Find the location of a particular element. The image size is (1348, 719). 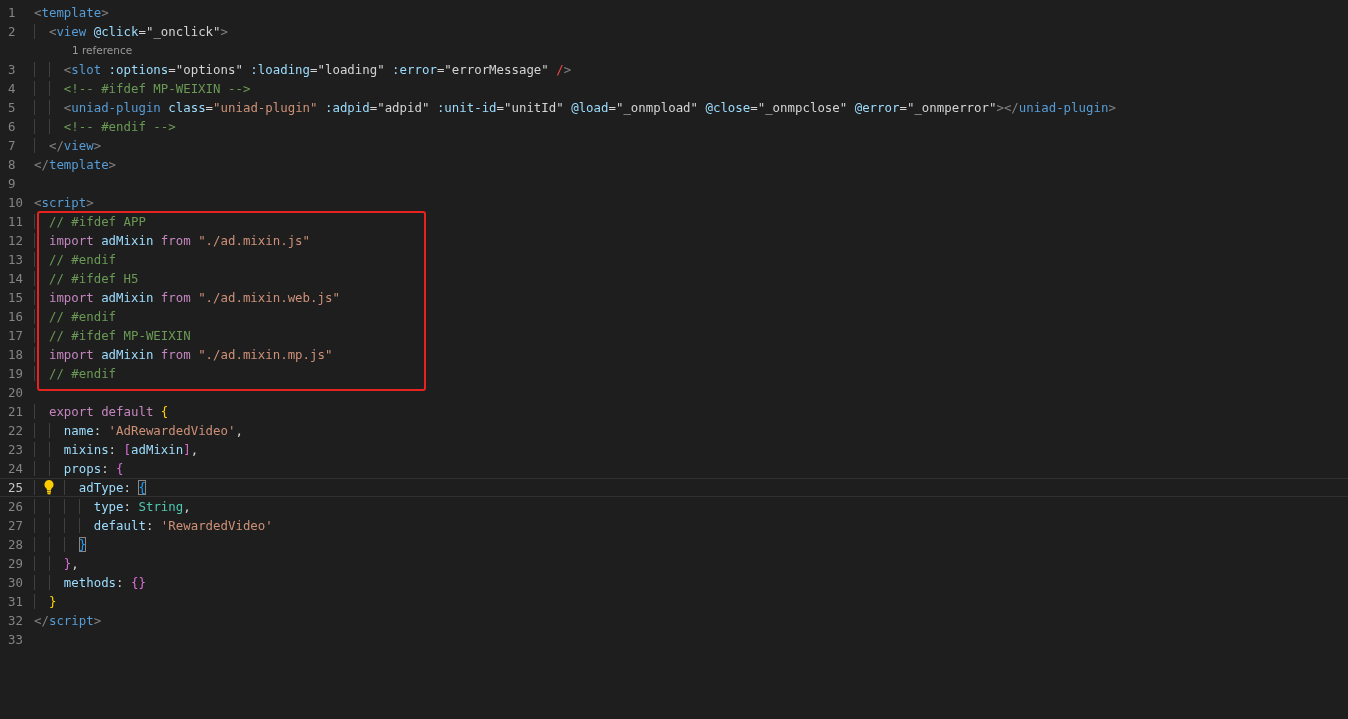

code-line: <script> is located at coordinates (64, 203).